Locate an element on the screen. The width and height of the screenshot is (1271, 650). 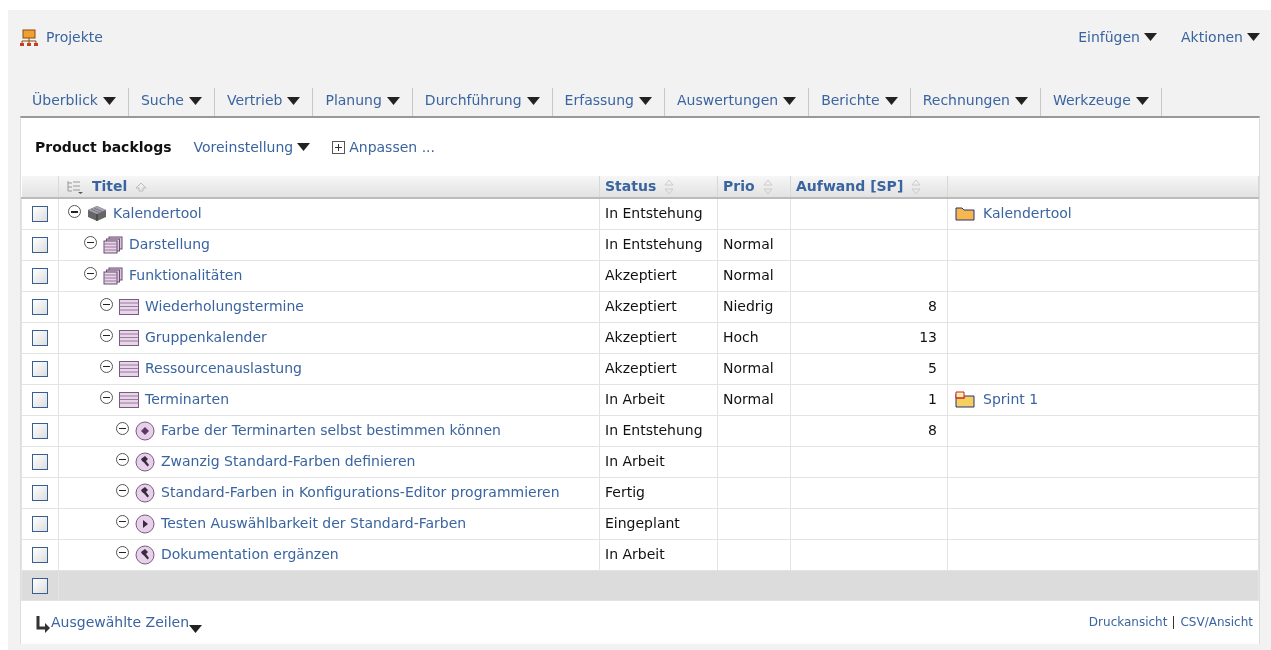
export-link: Druckansicht is located at coordinates (1128, 622).